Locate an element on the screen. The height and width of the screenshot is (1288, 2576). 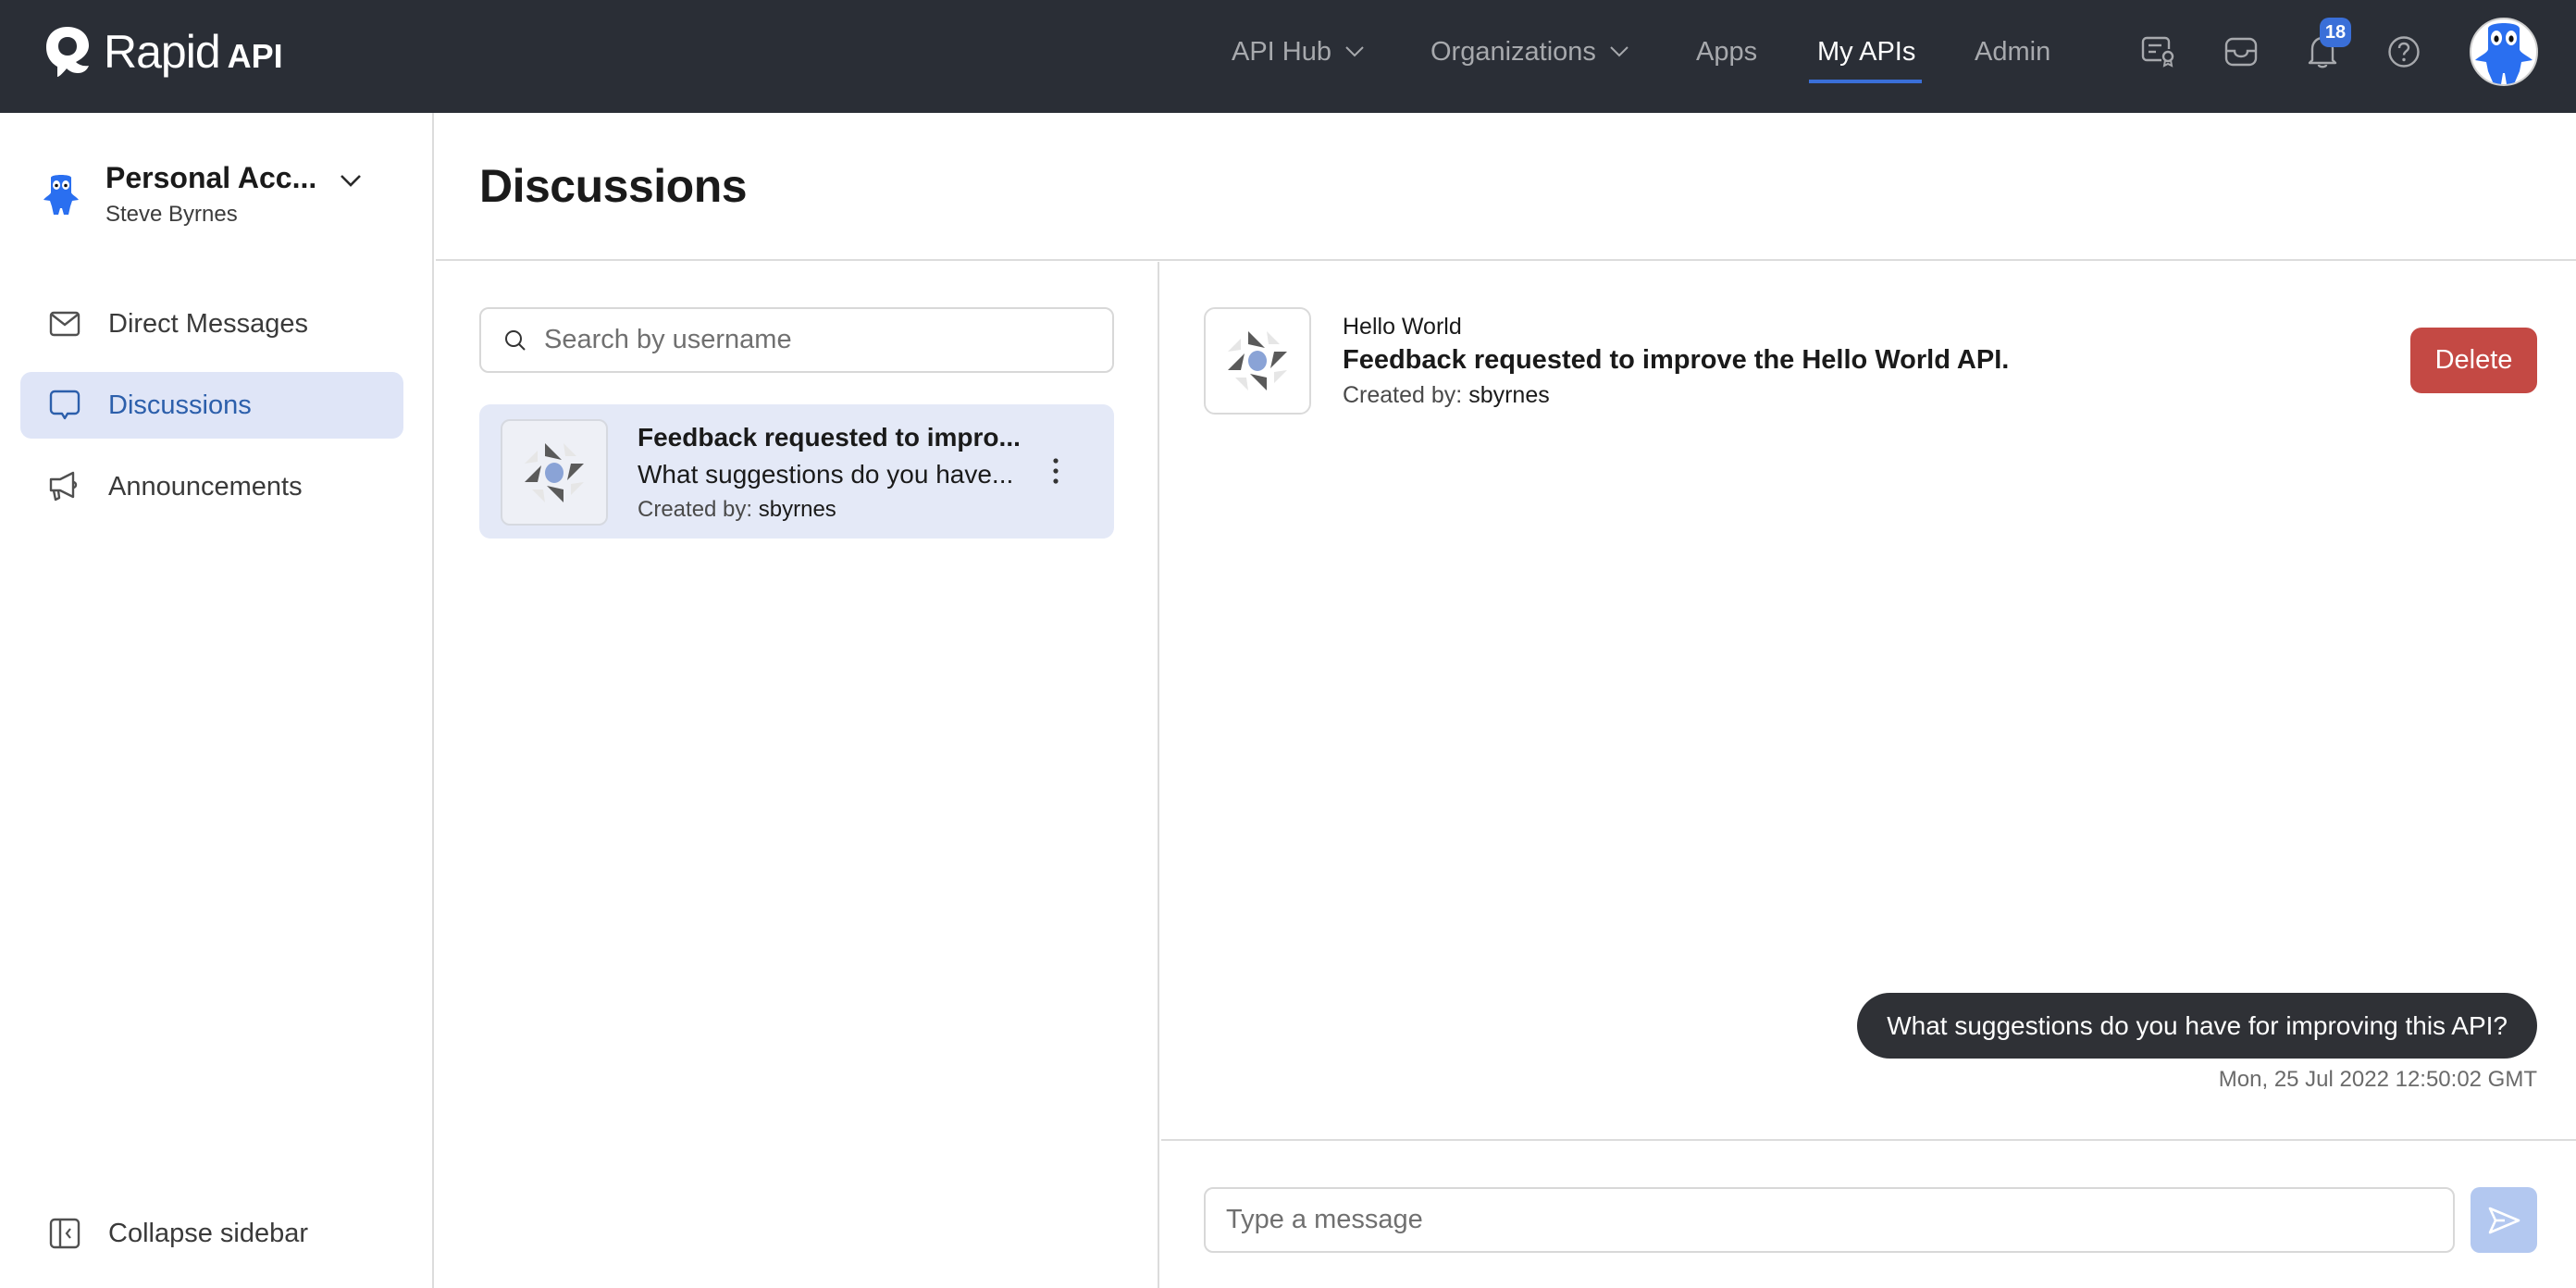
discussion-detail-author: Created by: sbyrnes is located at coordinates (1447, 396).